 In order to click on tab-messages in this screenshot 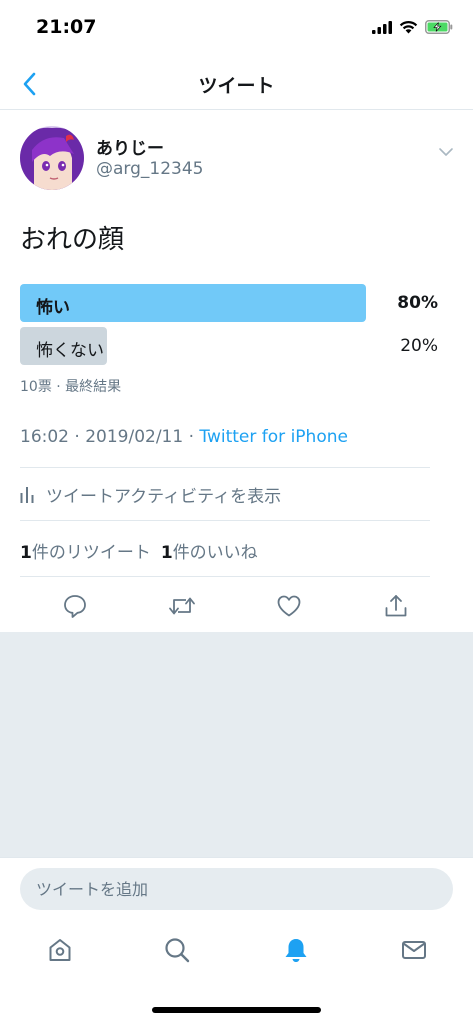, I will do `click(414, 950)`.